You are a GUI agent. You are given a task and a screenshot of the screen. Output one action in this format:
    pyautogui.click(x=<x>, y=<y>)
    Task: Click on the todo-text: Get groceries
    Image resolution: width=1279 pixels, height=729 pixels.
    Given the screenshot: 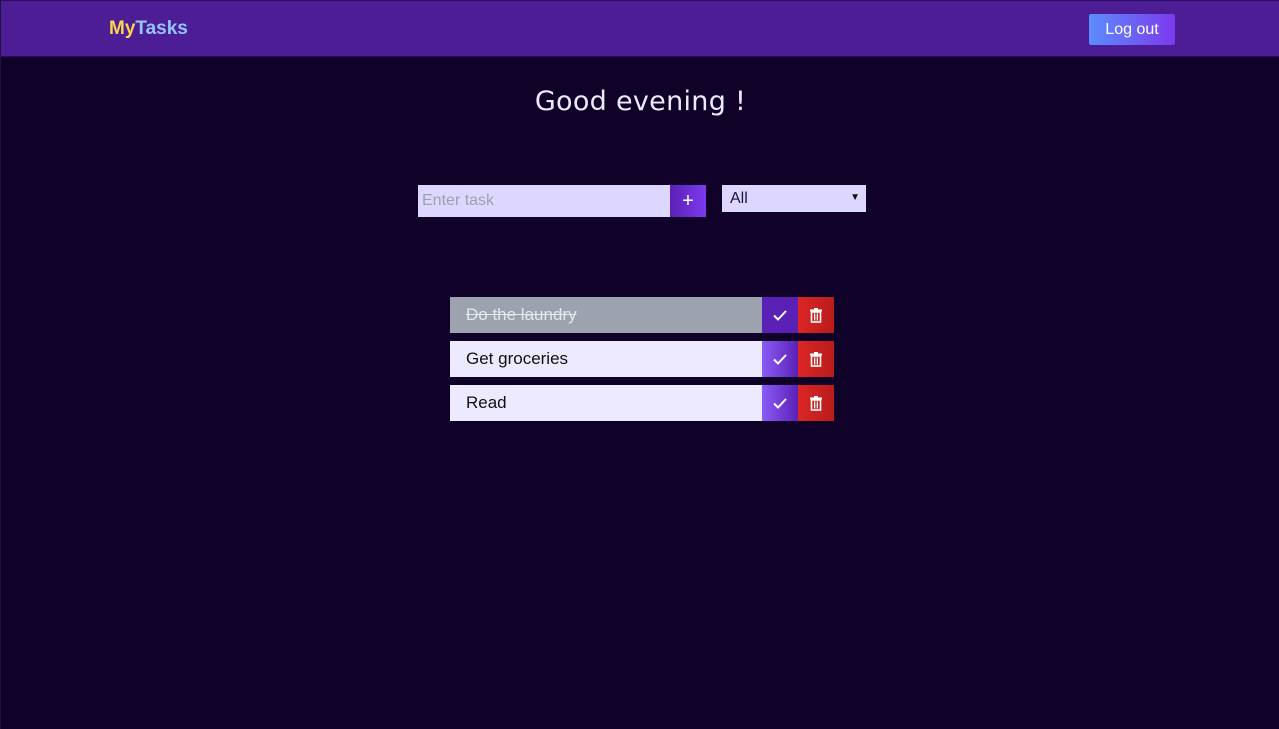 What is the action you would take?
    pyautogui.click(x=606, y=359)
    